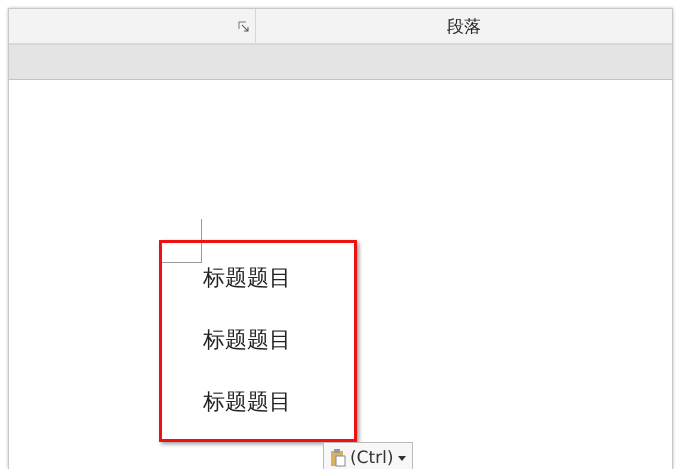 Image resolution: width=681 pixels, height=469 pixels. I want to click on paste-options-button: (Ctrl), so click(368, 455).